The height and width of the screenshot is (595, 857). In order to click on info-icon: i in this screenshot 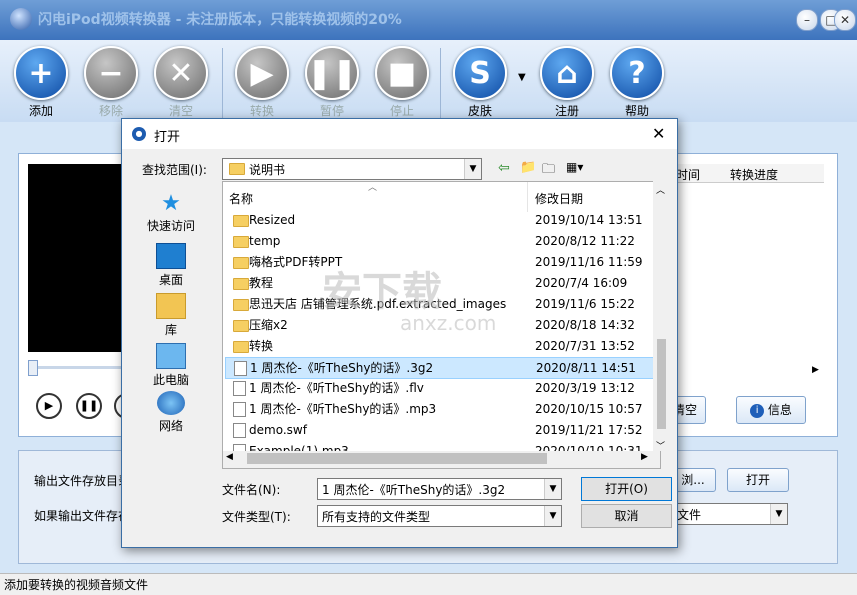, I will do `click(757, 410)`.